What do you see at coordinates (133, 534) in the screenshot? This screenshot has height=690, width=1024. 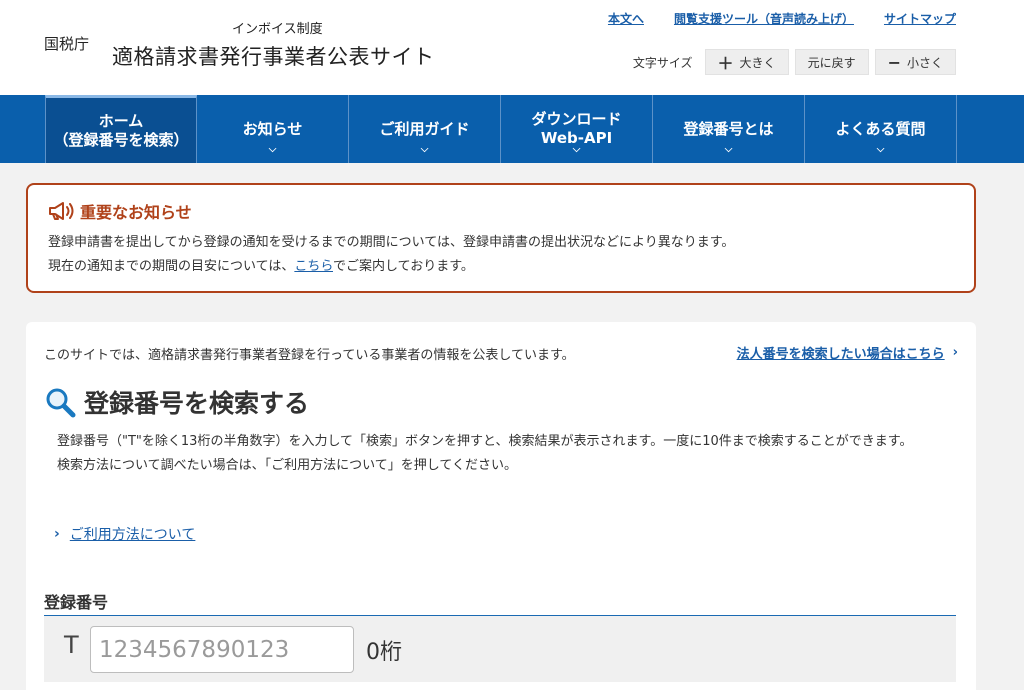 I see `usage-guide-link: ご利用方法について` at bounding box center [133, 534].